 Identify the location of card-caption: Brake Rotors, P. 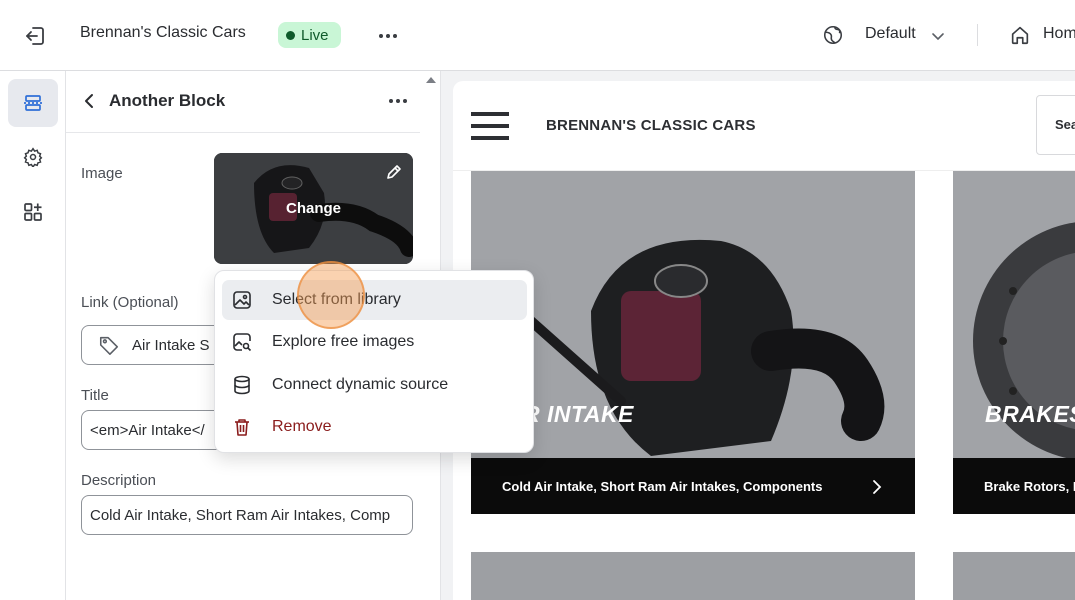
(1014, 486).